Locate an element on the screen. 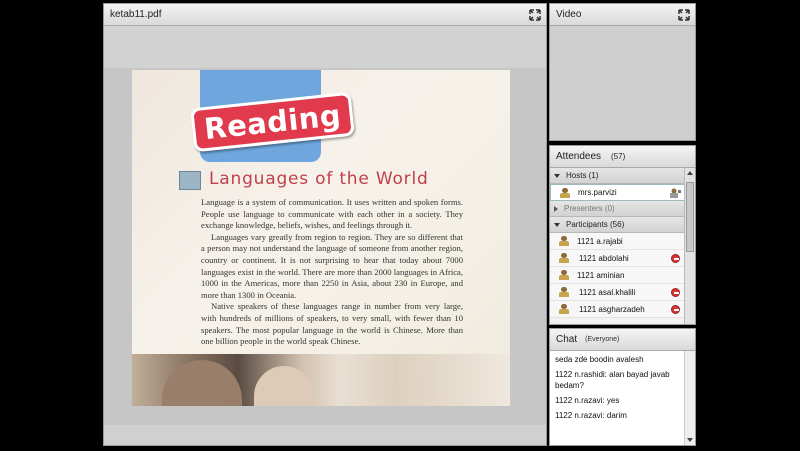  attendee-count: (57) is located at coordinates (618, 156).